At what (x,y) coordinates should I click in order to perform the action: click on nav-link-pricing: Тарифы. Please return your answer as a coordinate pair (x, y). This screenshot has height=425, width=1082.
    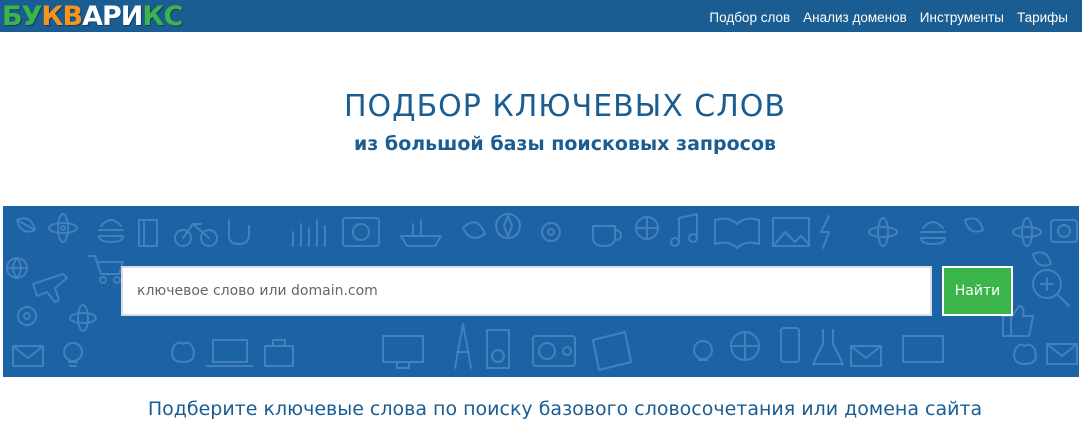
    Looking at the image, I should click on (1042, 17).